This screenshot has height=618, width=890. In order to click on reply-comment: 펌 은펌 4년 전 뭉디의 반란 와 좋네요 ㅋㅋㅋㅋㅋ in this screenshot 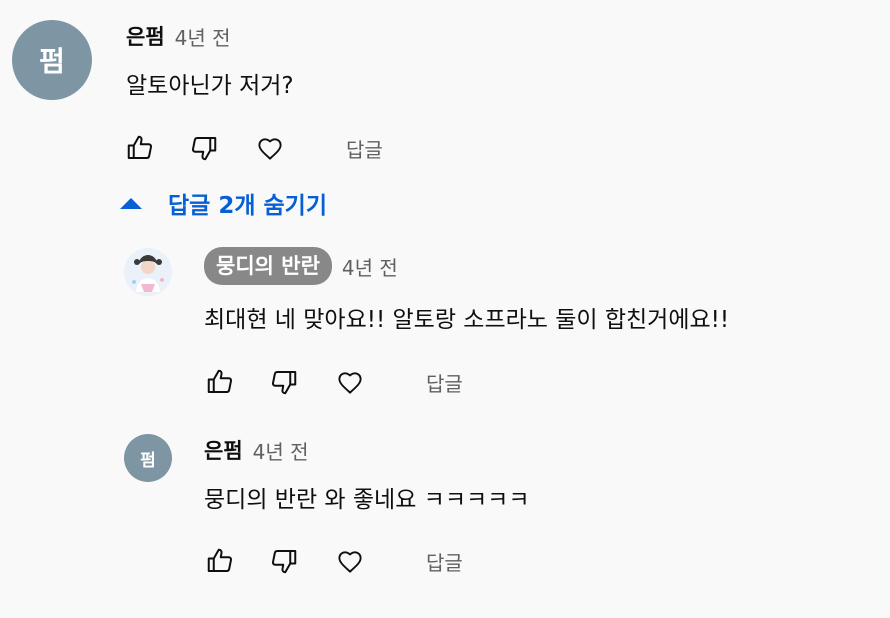, I will do `click(326, 474)`.